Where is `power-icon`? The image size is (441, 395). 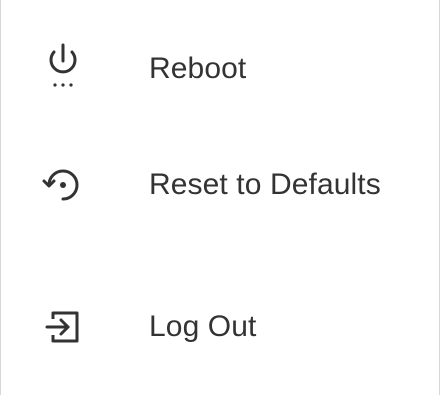 power-icon is located at coordinates (63, 67).